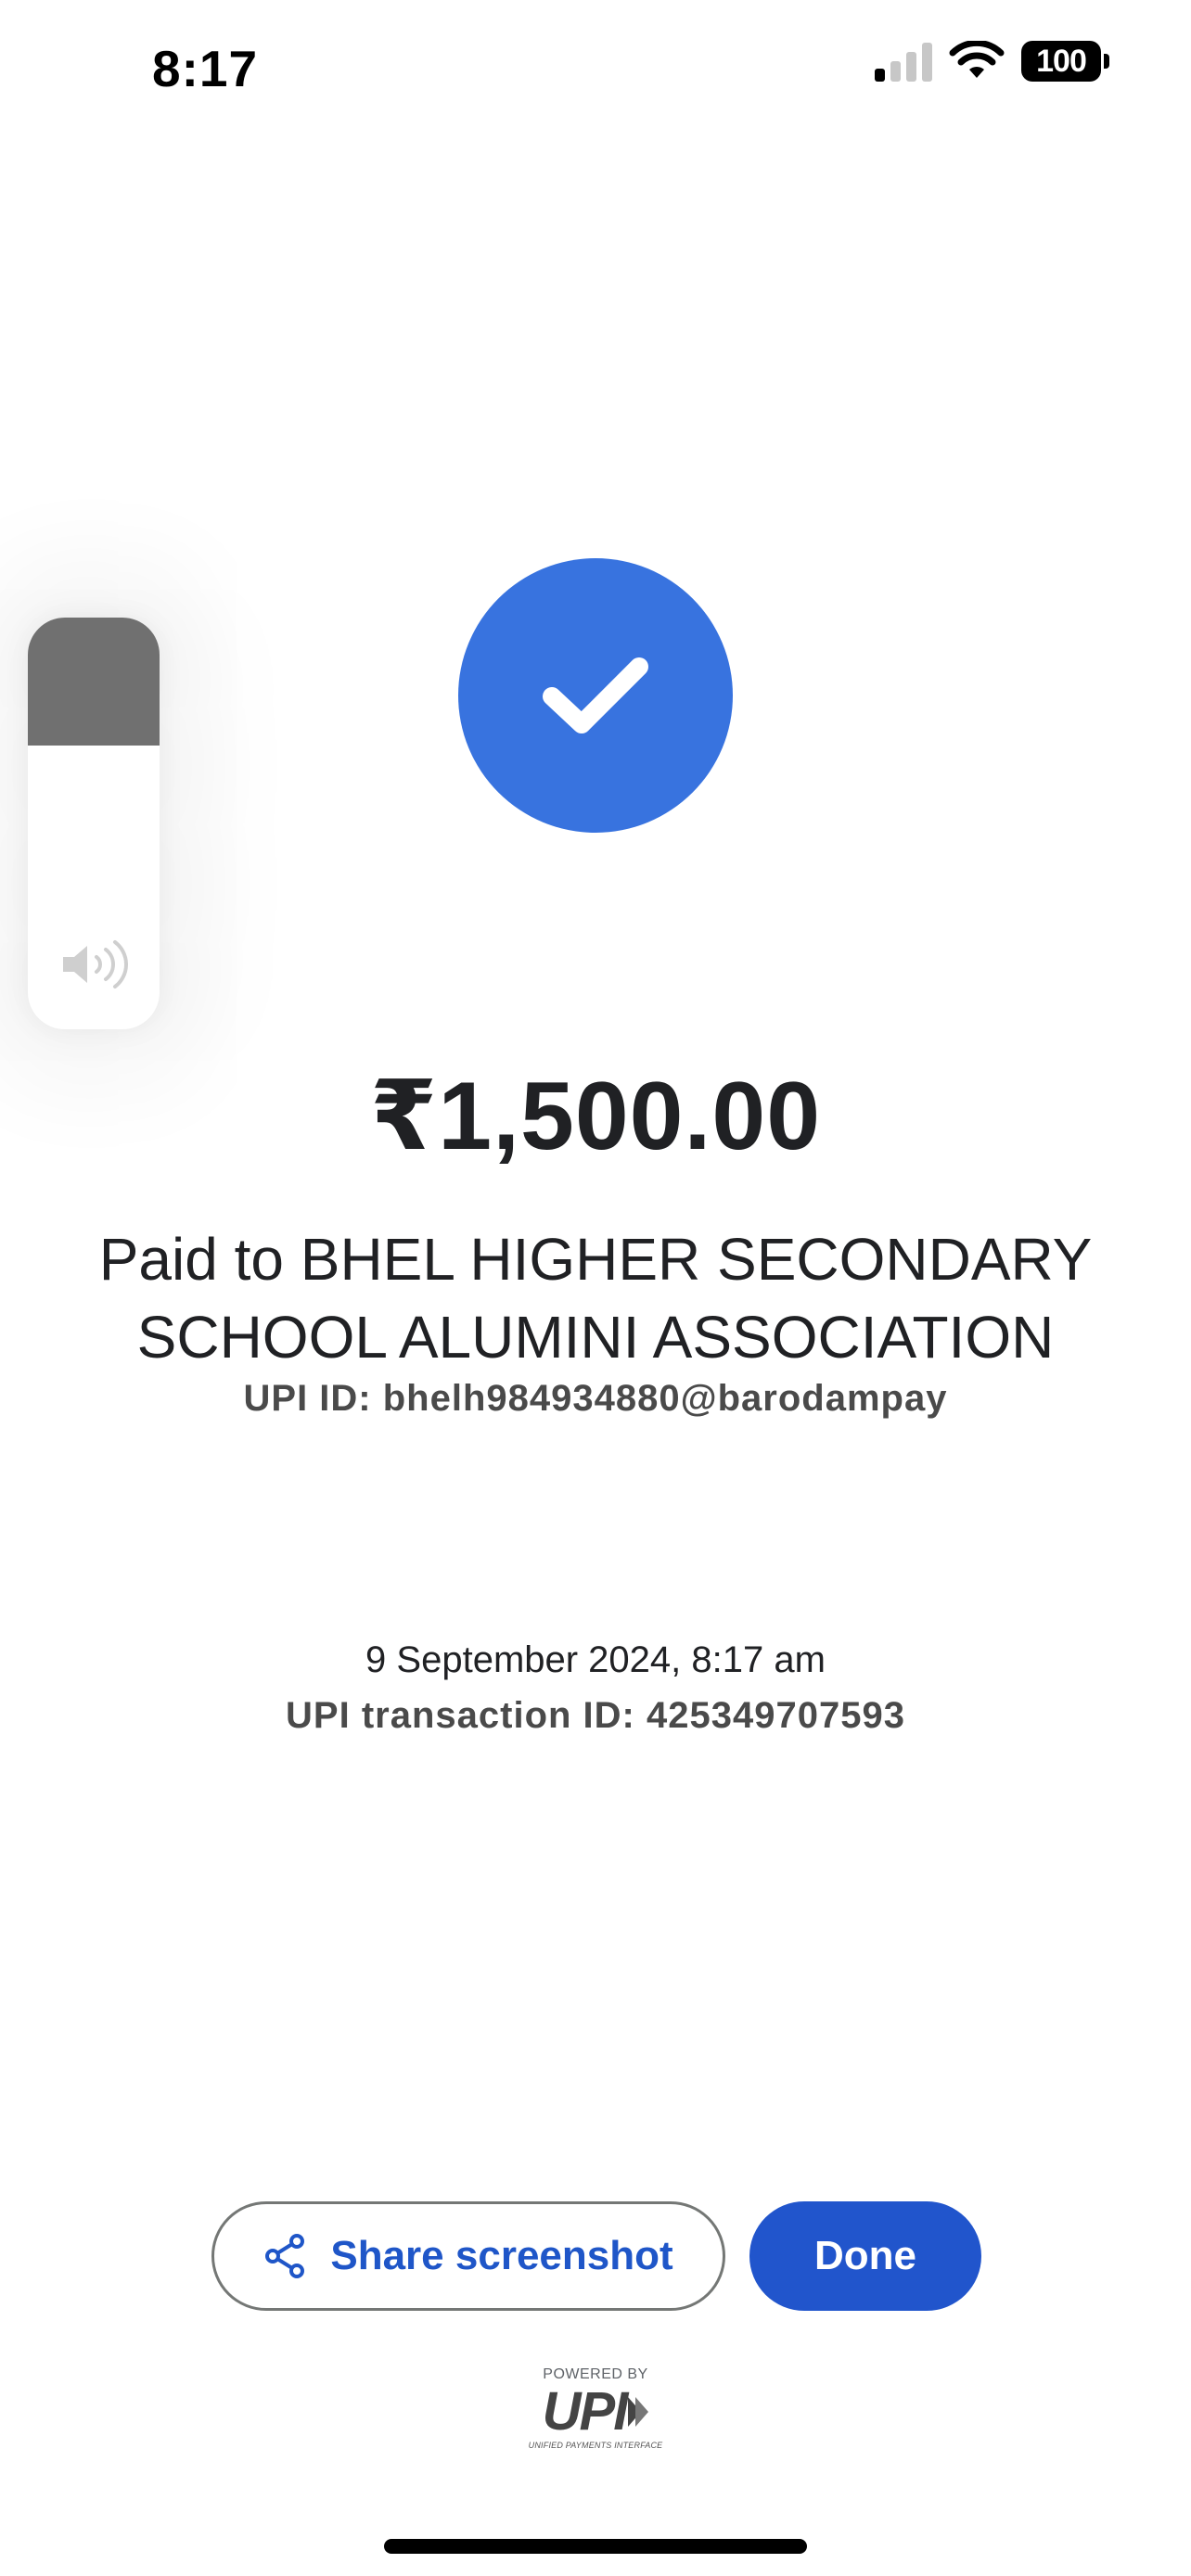 The width and height of the screenshot is (1191, 2576). I want to click on battery-icon: 100, so click(1065, 61).